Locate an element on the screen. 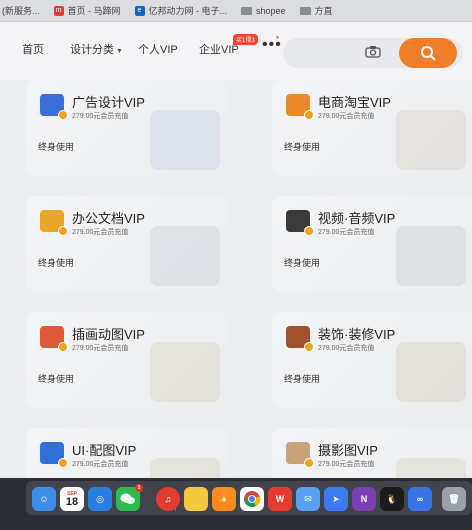  camera-photo-icon is located at coordinates (300, 455).